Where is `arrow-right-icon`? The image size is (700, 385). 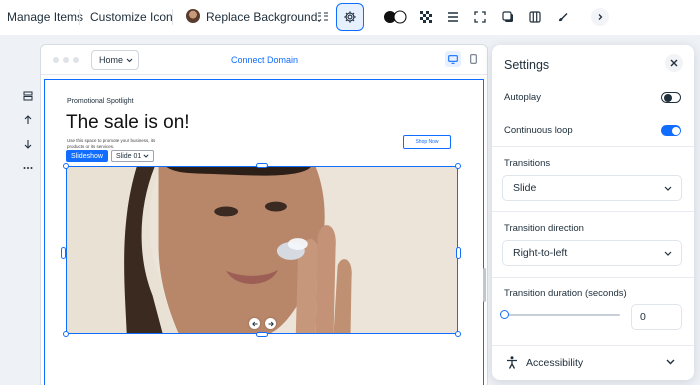 arrow-right-icon is located at coordinates (271, 323).